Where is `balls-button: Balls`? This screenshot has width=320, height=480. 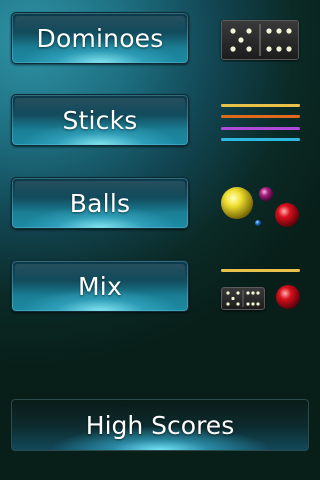 balls-button: Balls is located at coordinates (100, 203).